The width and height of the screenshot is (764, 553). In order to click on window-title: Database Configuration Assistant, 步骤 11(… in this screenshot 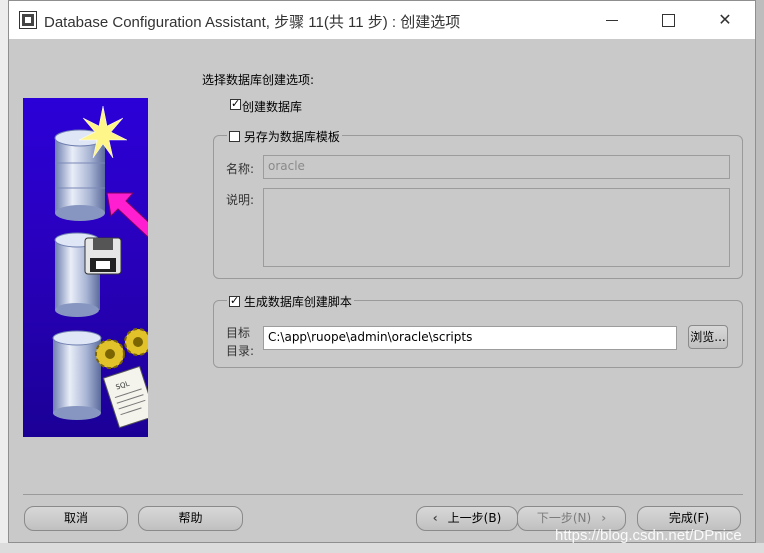, I will do `click(252, 22)`.